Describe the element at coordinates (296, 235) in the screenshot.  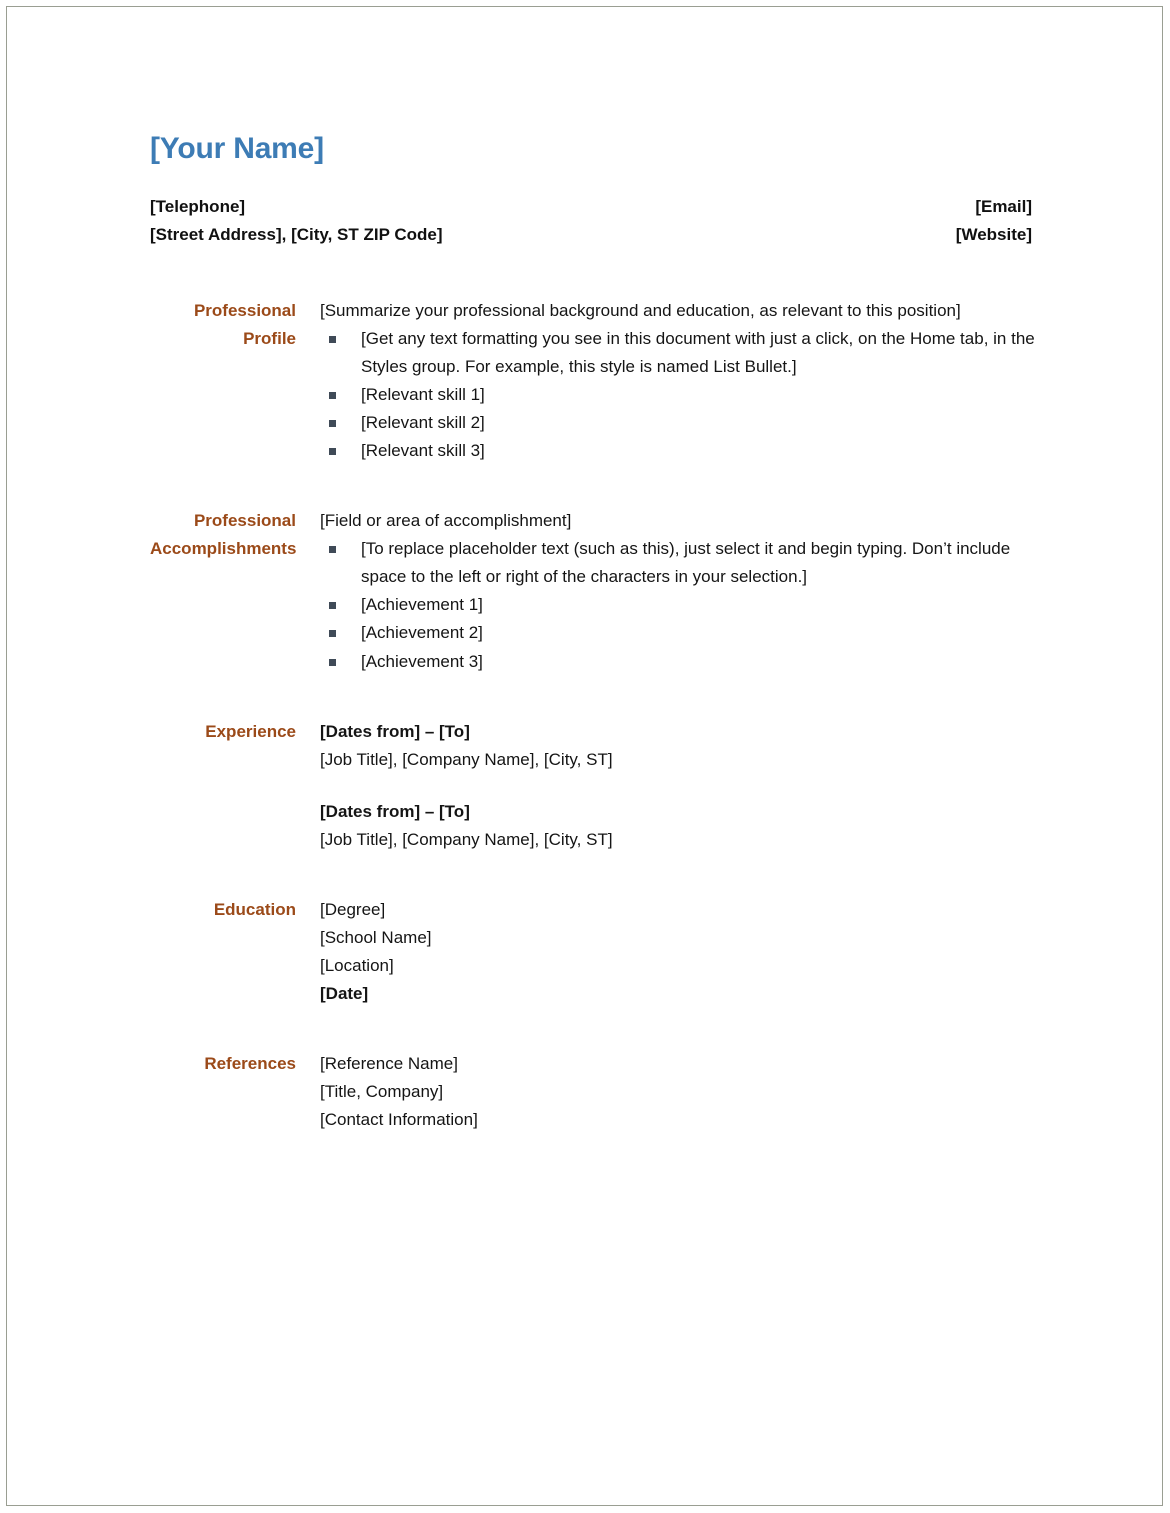
I see `address-field: [Street Address], [City, ST ZIP Code]` at that location.